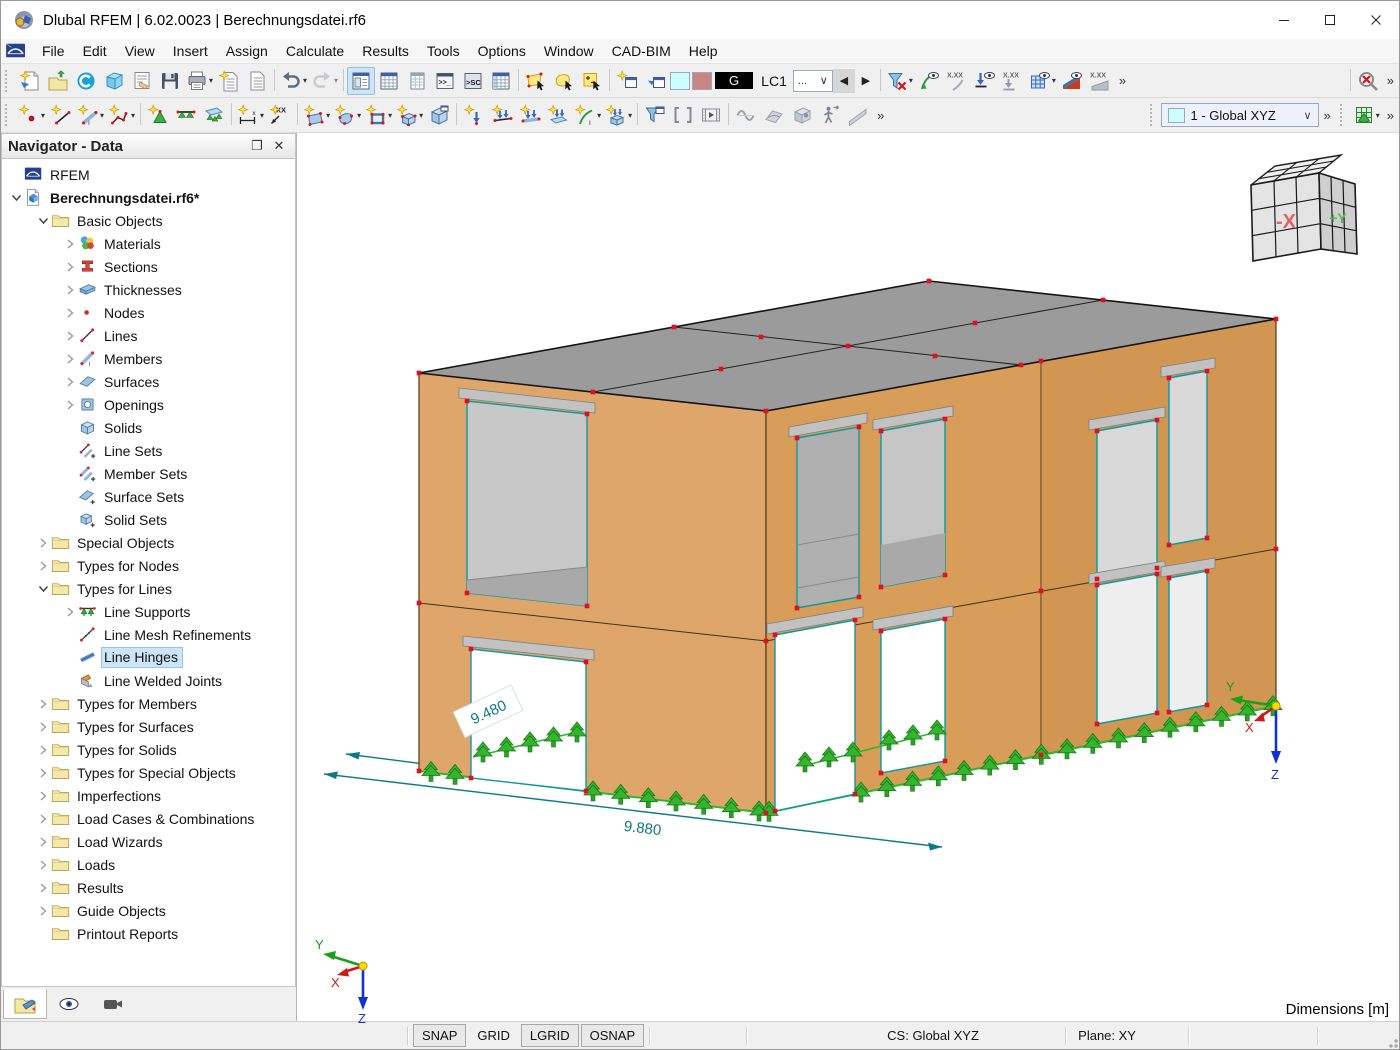 This screenshot has height=1050, width=1400. Describe the element at coordinates (95, 51) in the screenshot. I see `menu-edit: Edit` at that location.